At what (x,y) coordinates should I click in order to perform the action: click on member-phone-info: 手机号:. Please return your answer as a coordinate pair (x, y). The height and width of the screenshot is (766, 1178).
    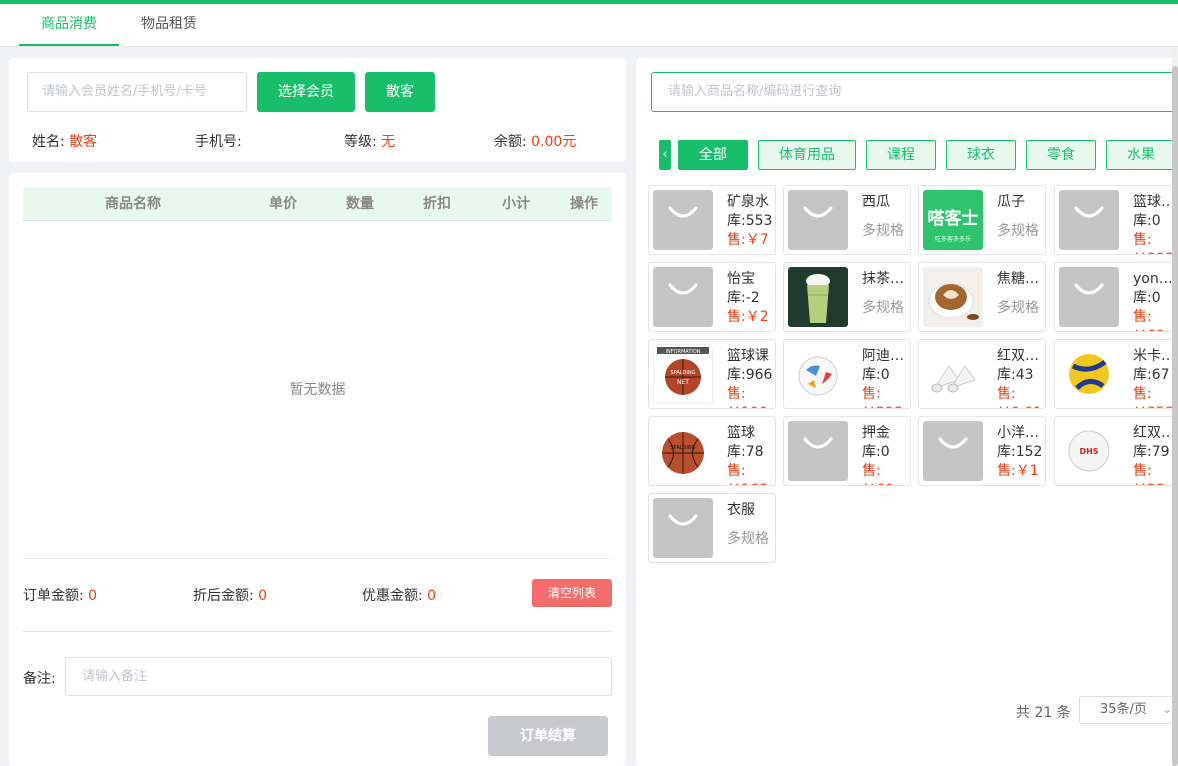
    Looking at the image, I should click on (218, 142).